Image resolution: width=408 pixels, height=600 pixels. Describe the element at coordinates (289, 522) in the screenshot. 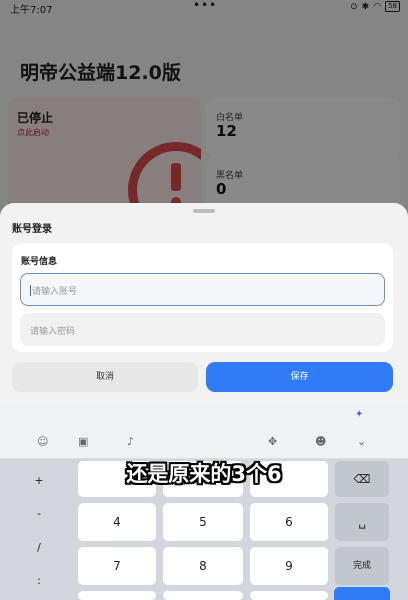

I see `key-6: 6` at that location.